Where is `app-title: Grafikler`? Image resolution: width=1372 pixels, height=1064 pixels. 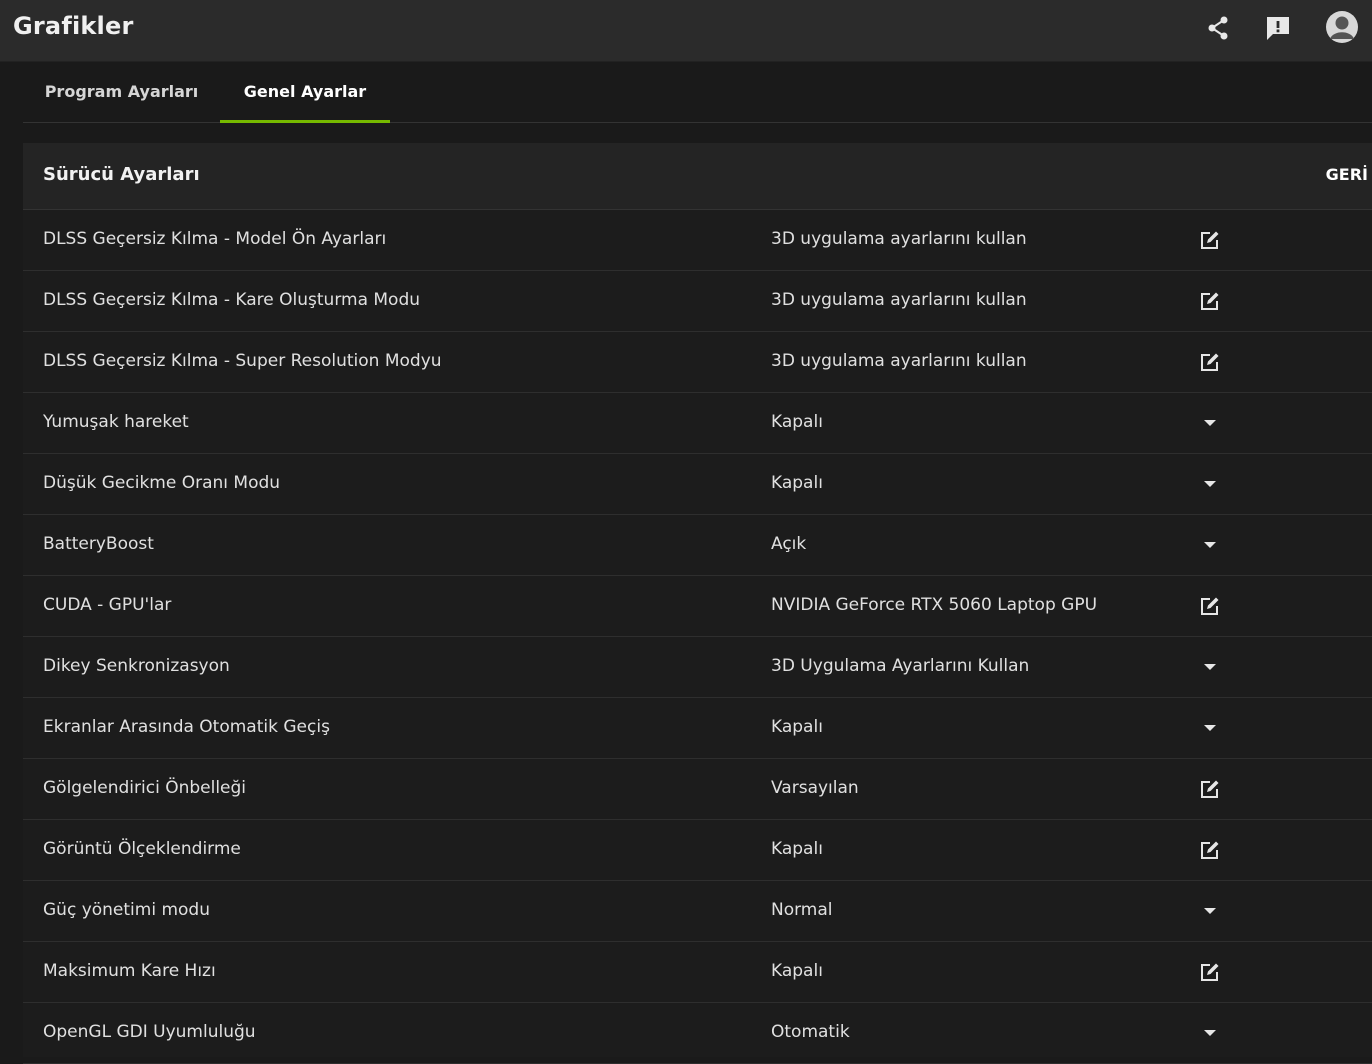 app-title: Grafikler is located at coordinates (73, 26).